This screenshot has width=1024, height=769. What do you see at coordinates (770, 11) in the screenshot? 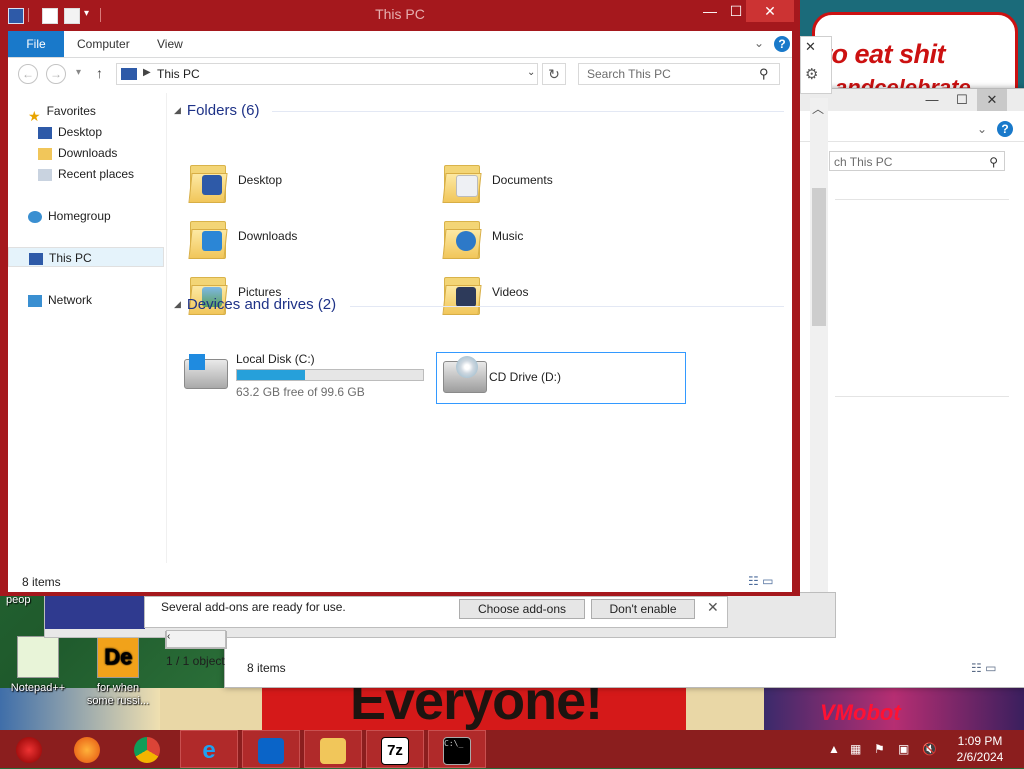
I see `close-button: ✕` at bounding box center [770, 11].